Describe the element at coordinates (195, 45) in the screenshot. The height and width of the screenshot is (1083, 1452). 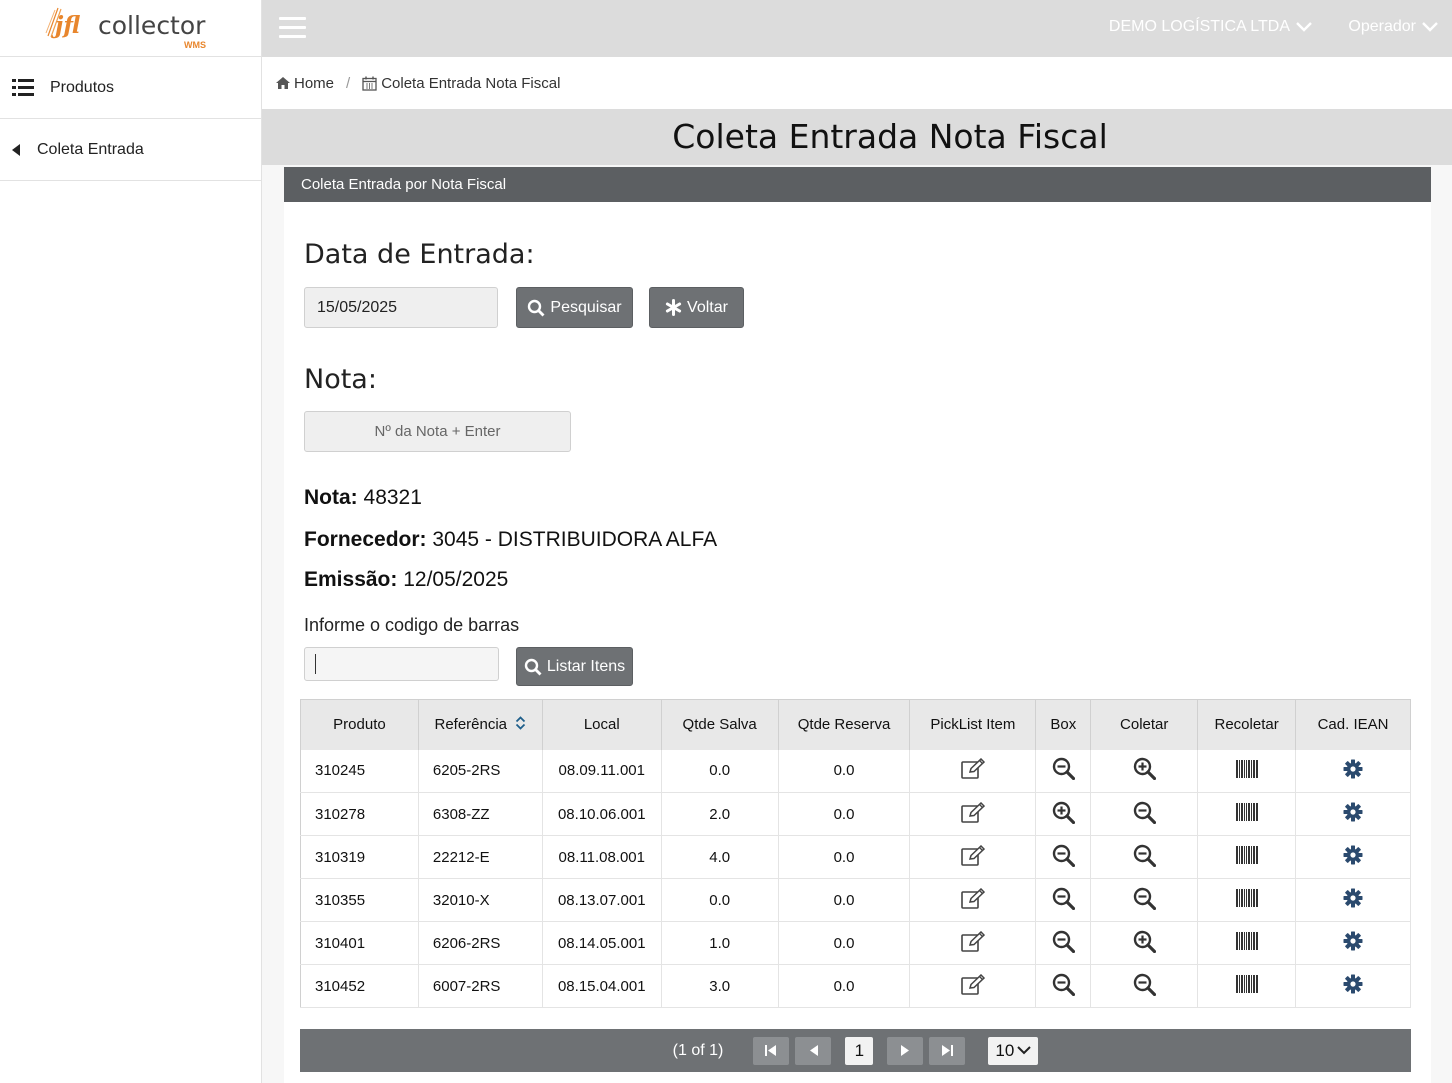
I see `brand-tag: WMS` at that location.